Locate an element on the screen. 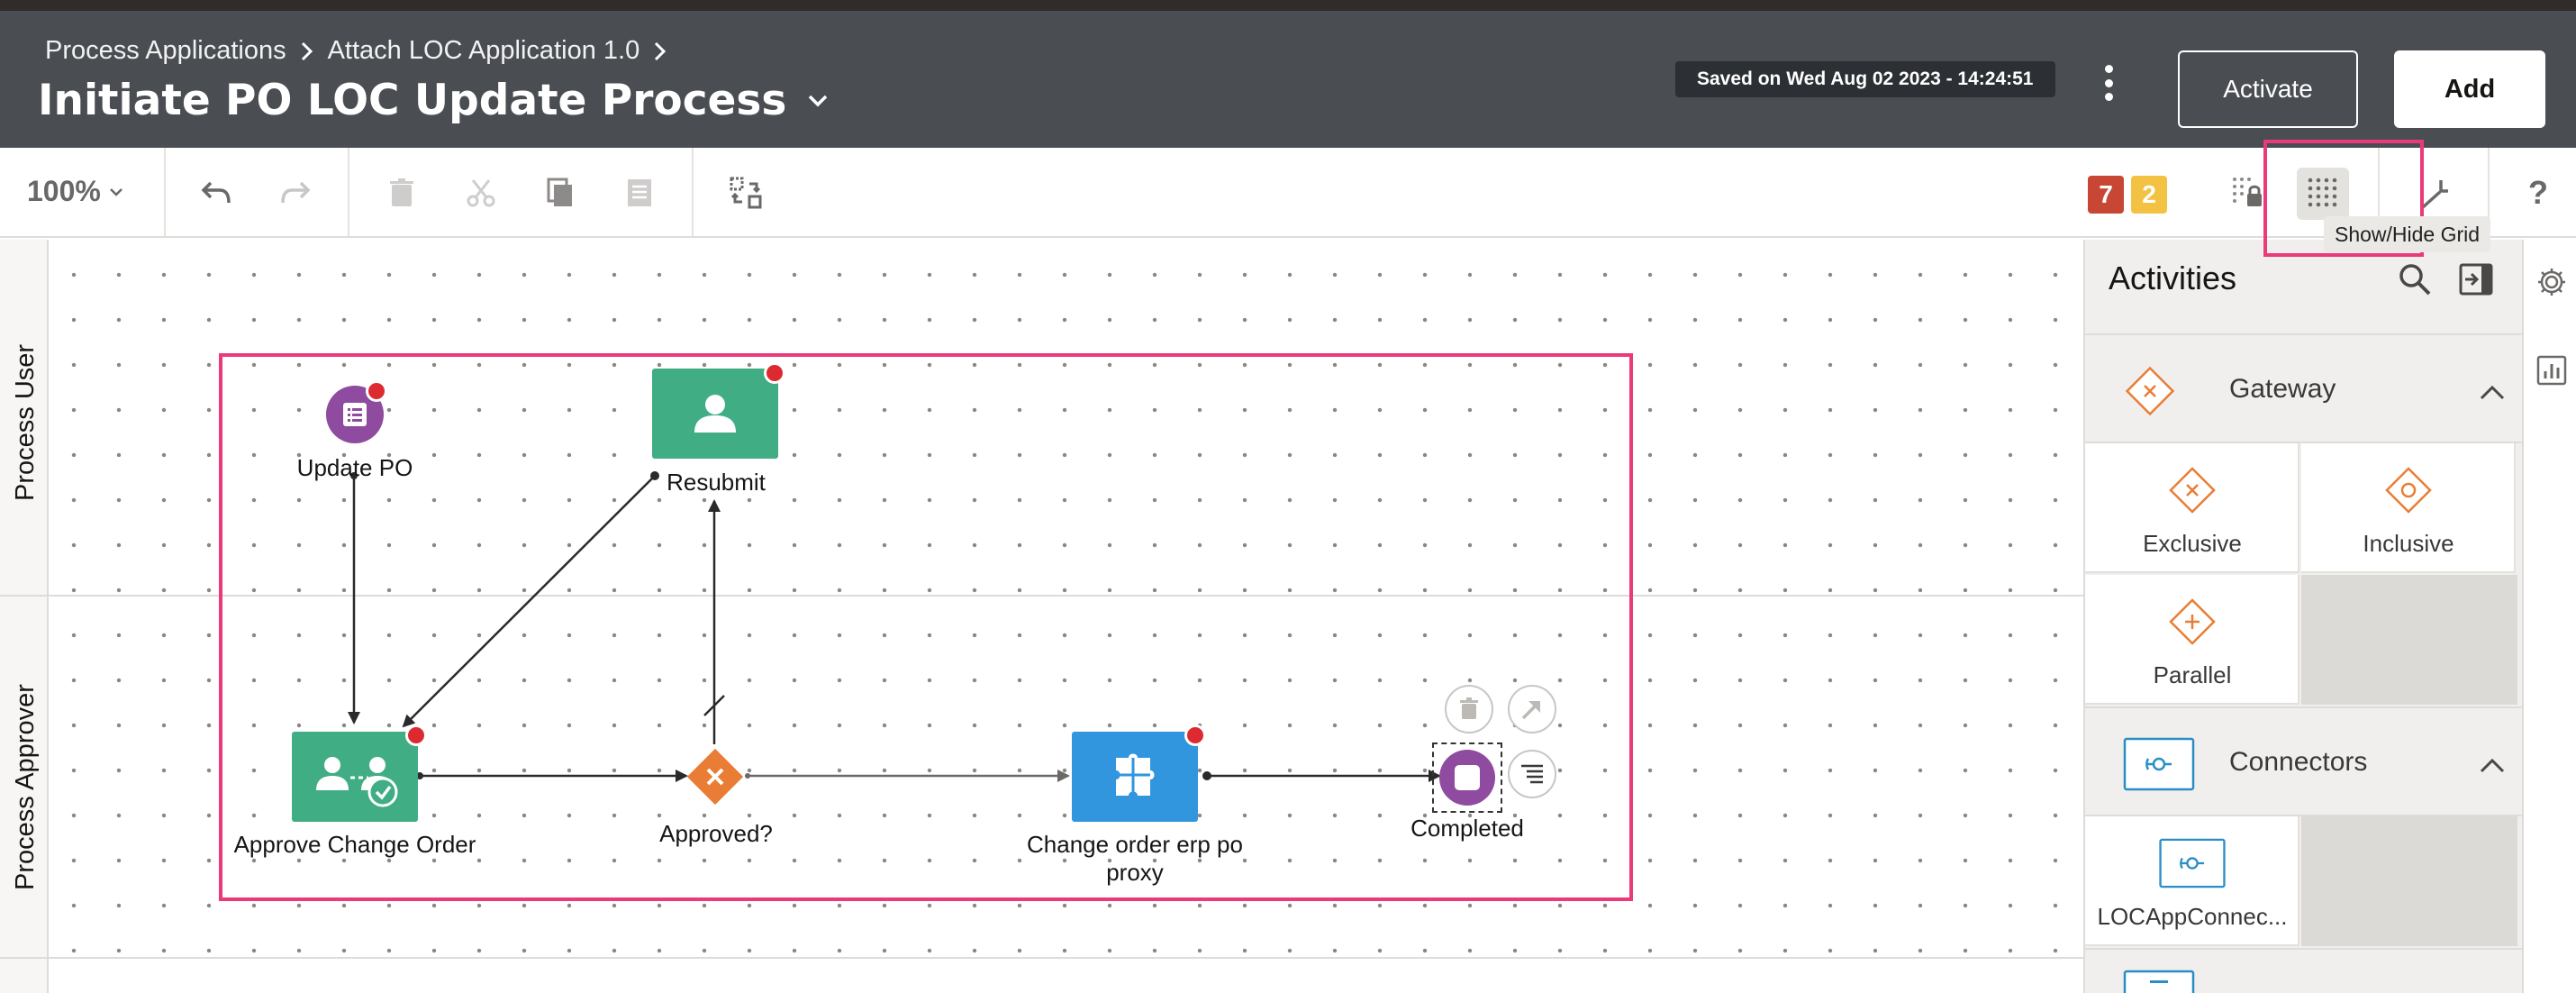 This screenshot has width=2576, height=993. task-approve-change-order is located at coordinates (355, 777).